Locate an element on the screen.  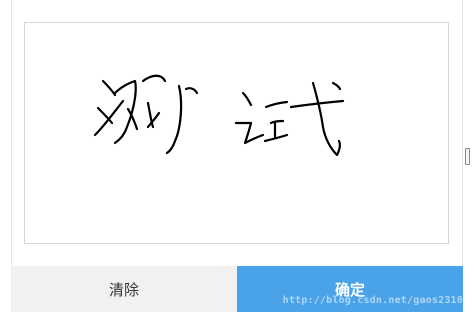
confirm-button: 确定 http://blog.csdn.net/gaos2310 is located at coordinates (350, 289).